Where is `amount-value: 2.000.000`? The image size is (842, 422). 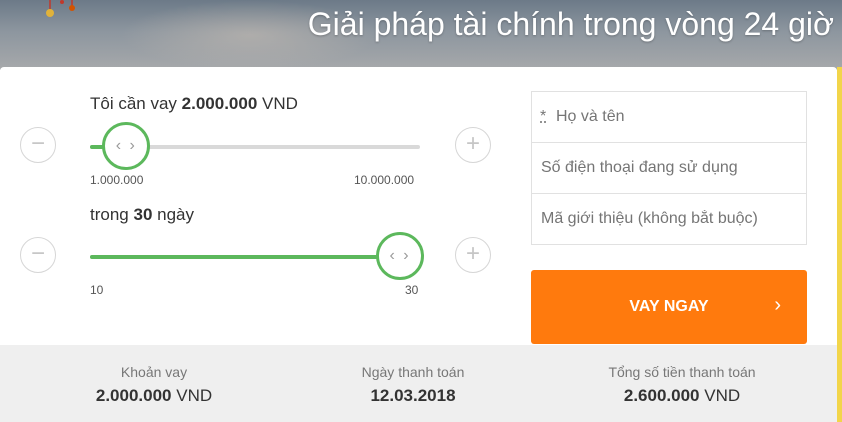
amount-value: 2.000.000 is located at coordinates (219, 103).